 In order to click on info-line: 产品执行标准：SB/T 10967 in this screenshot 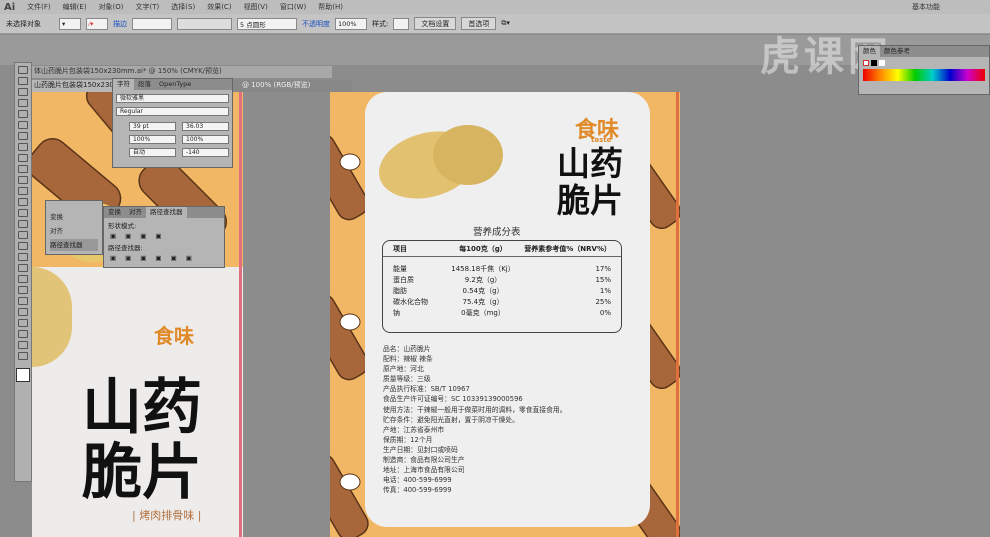, I will do `click(426, 389)`.